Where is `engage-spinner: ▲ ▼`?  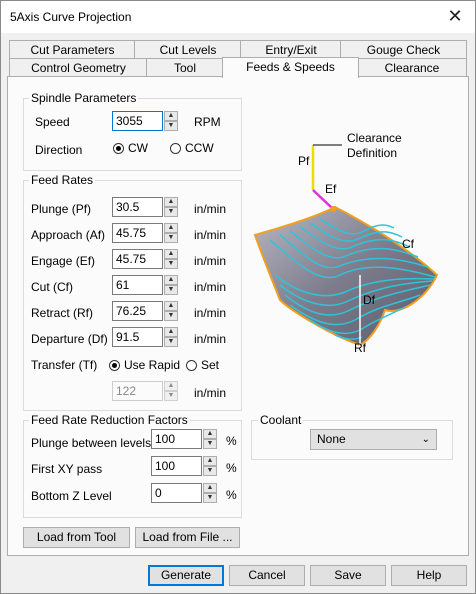 engage-spinner: ▲ ▼ is located at coordinates (171, 259).